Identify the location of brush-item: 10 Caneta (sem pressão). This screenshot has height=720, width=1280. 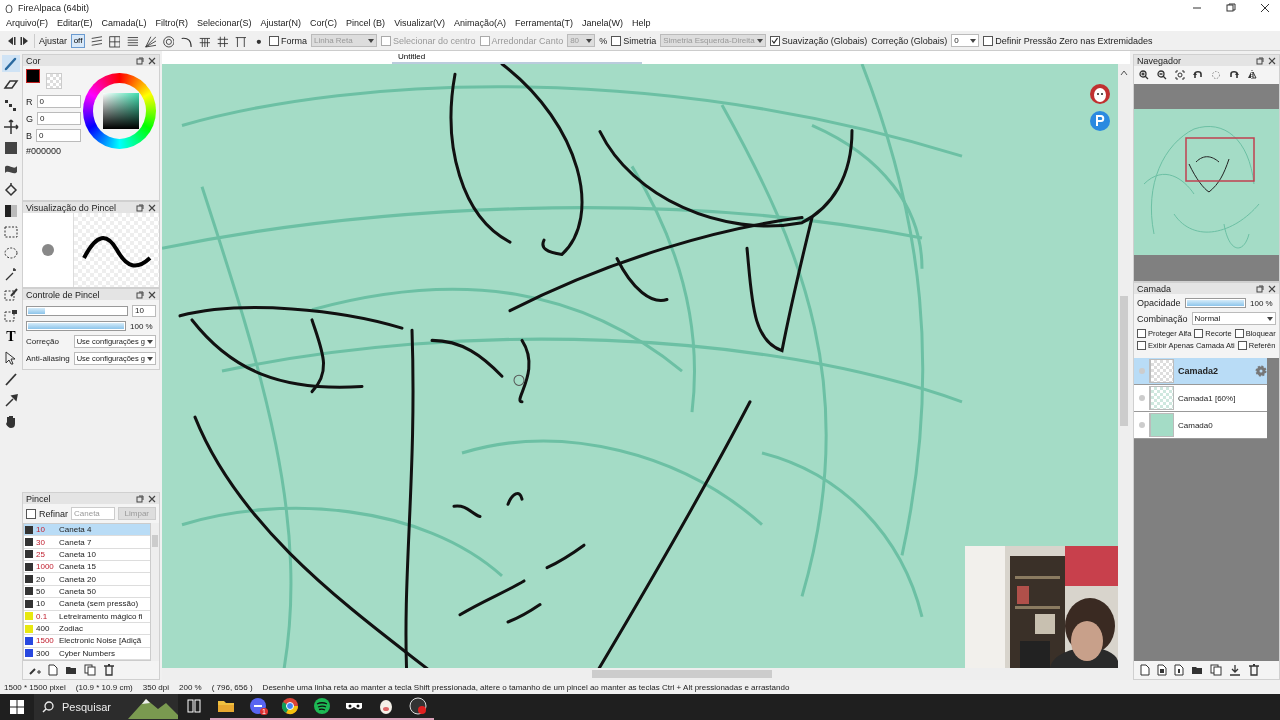
(87, 604).